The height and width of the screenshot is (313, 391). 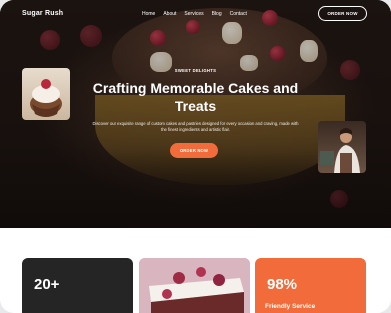 I want to click on nav-contact: Contact, so click(x=238, y=14).